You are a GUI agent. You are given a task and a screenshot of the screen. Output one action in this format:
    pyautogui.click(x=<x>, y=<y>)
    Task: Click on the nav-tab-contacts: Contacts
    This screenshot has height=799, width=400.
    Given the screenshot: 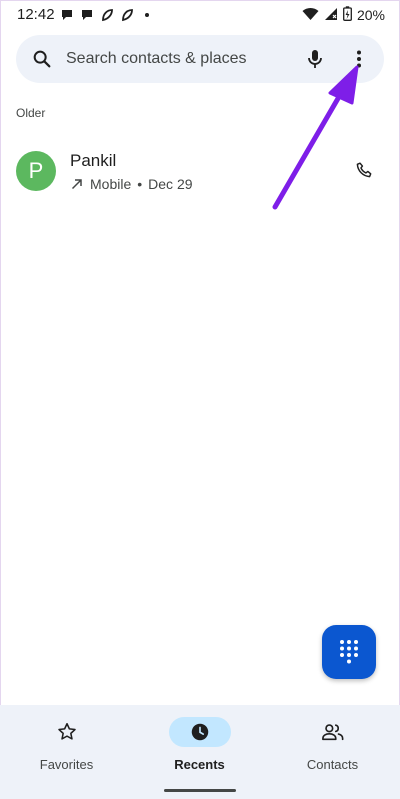 What is the action you would take?
    pyautogui.click(x=332, y=752)
    